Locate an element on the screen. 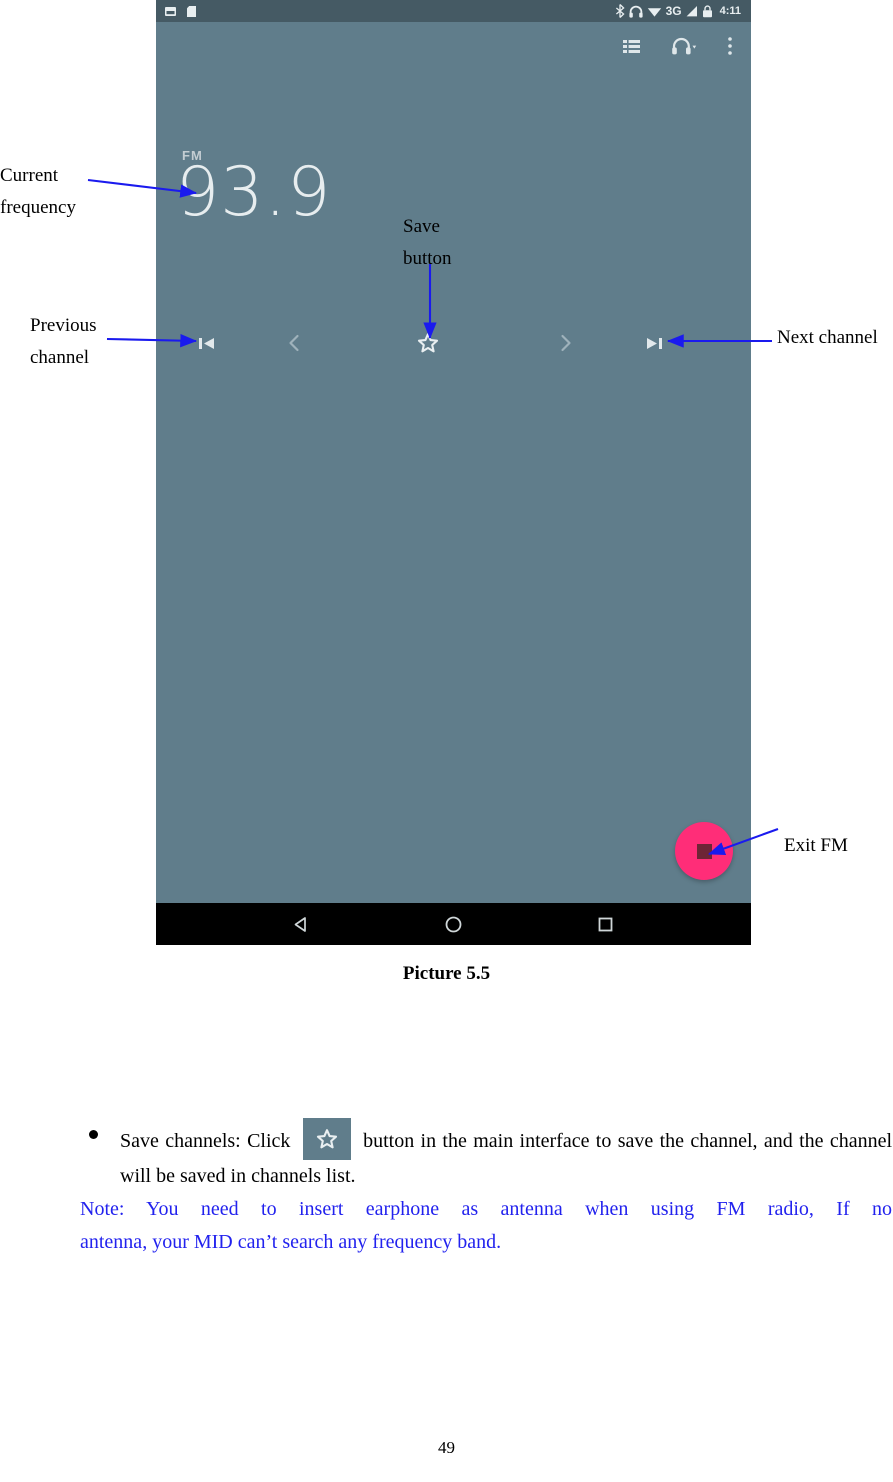 This screenshot has height=1482, width=893. inline-save-button-icon is located at coordinates (326, 1139).